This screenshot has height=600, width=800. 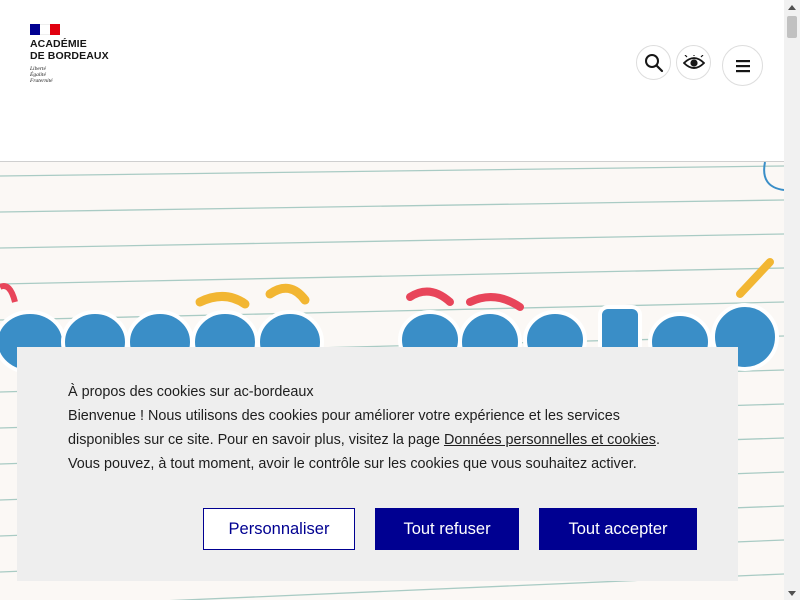 I want to click on accessibility-button, so click(x=693, y=62).